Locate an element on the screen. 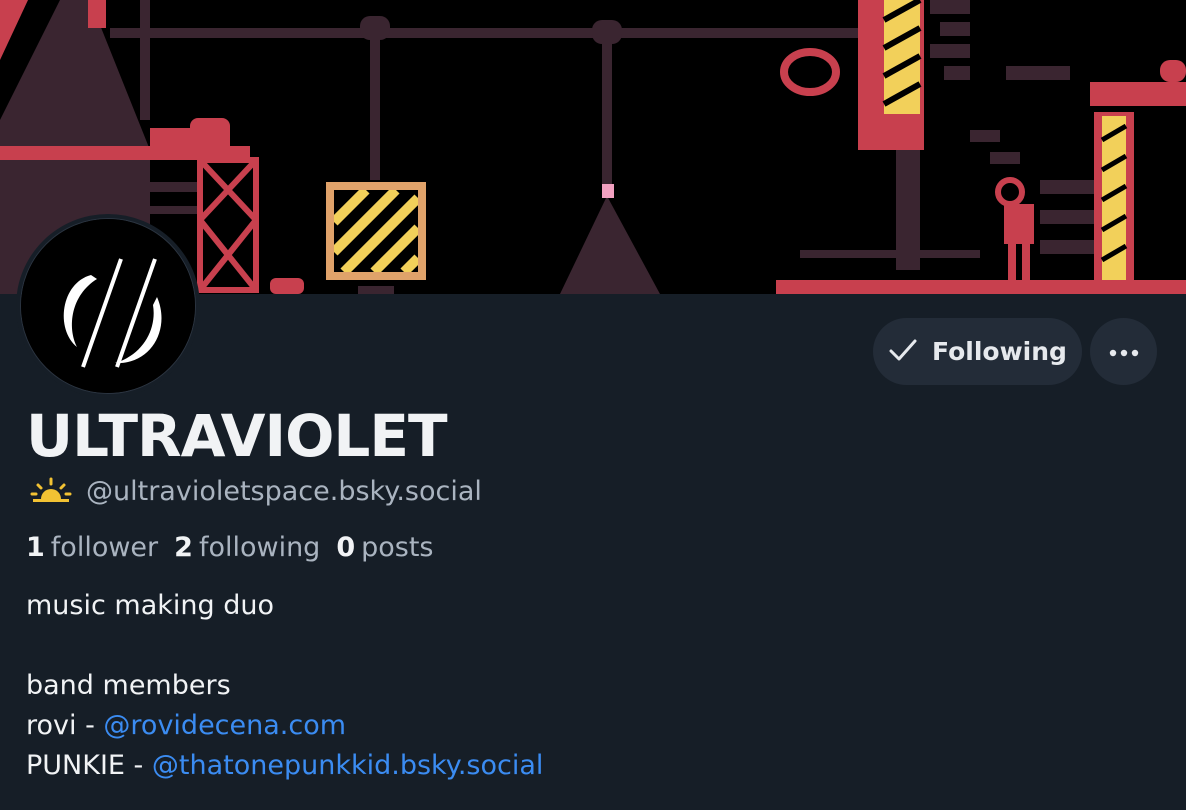 The height and width of the screenshot is (810, 1186). posts-label: posts is located at coordinates (397, 547).